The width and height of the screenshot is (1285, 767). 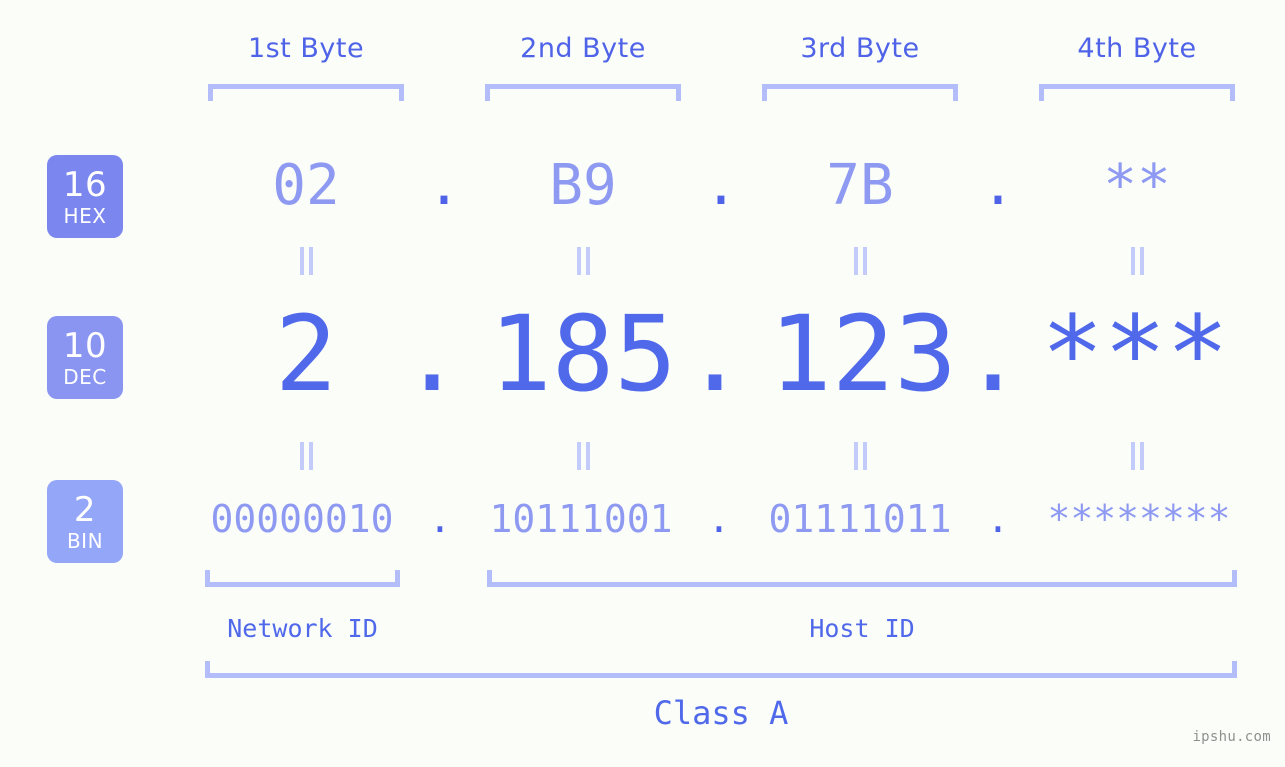 I want to click on hex-byte-1: 02, so click(x=306, y=185).